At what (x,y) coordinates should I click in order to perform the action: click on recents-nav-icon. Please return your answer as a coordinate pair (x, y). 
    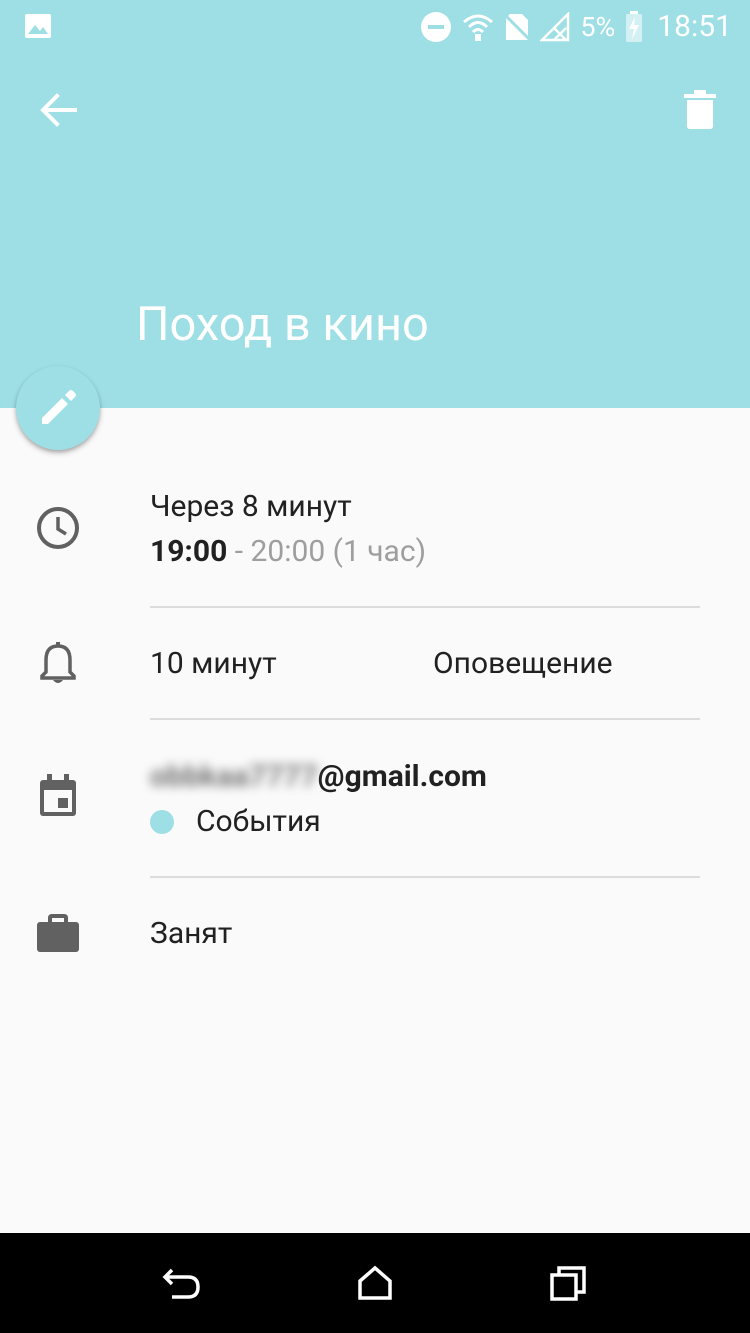
    Looking at the image, I should click on (568, 1283).